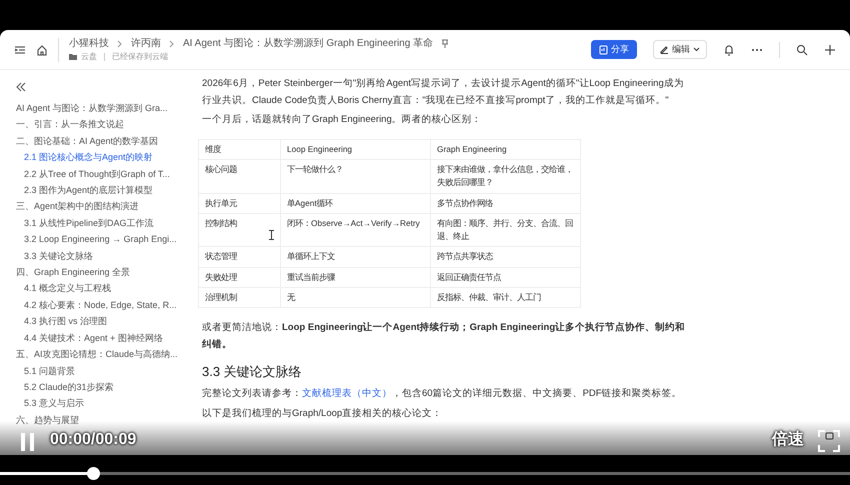 The width and height of the screenshot is (850, 485). Describe the element at coordinates (729, 50) in the screenshot. I see `notification-bell-icon` at that location.